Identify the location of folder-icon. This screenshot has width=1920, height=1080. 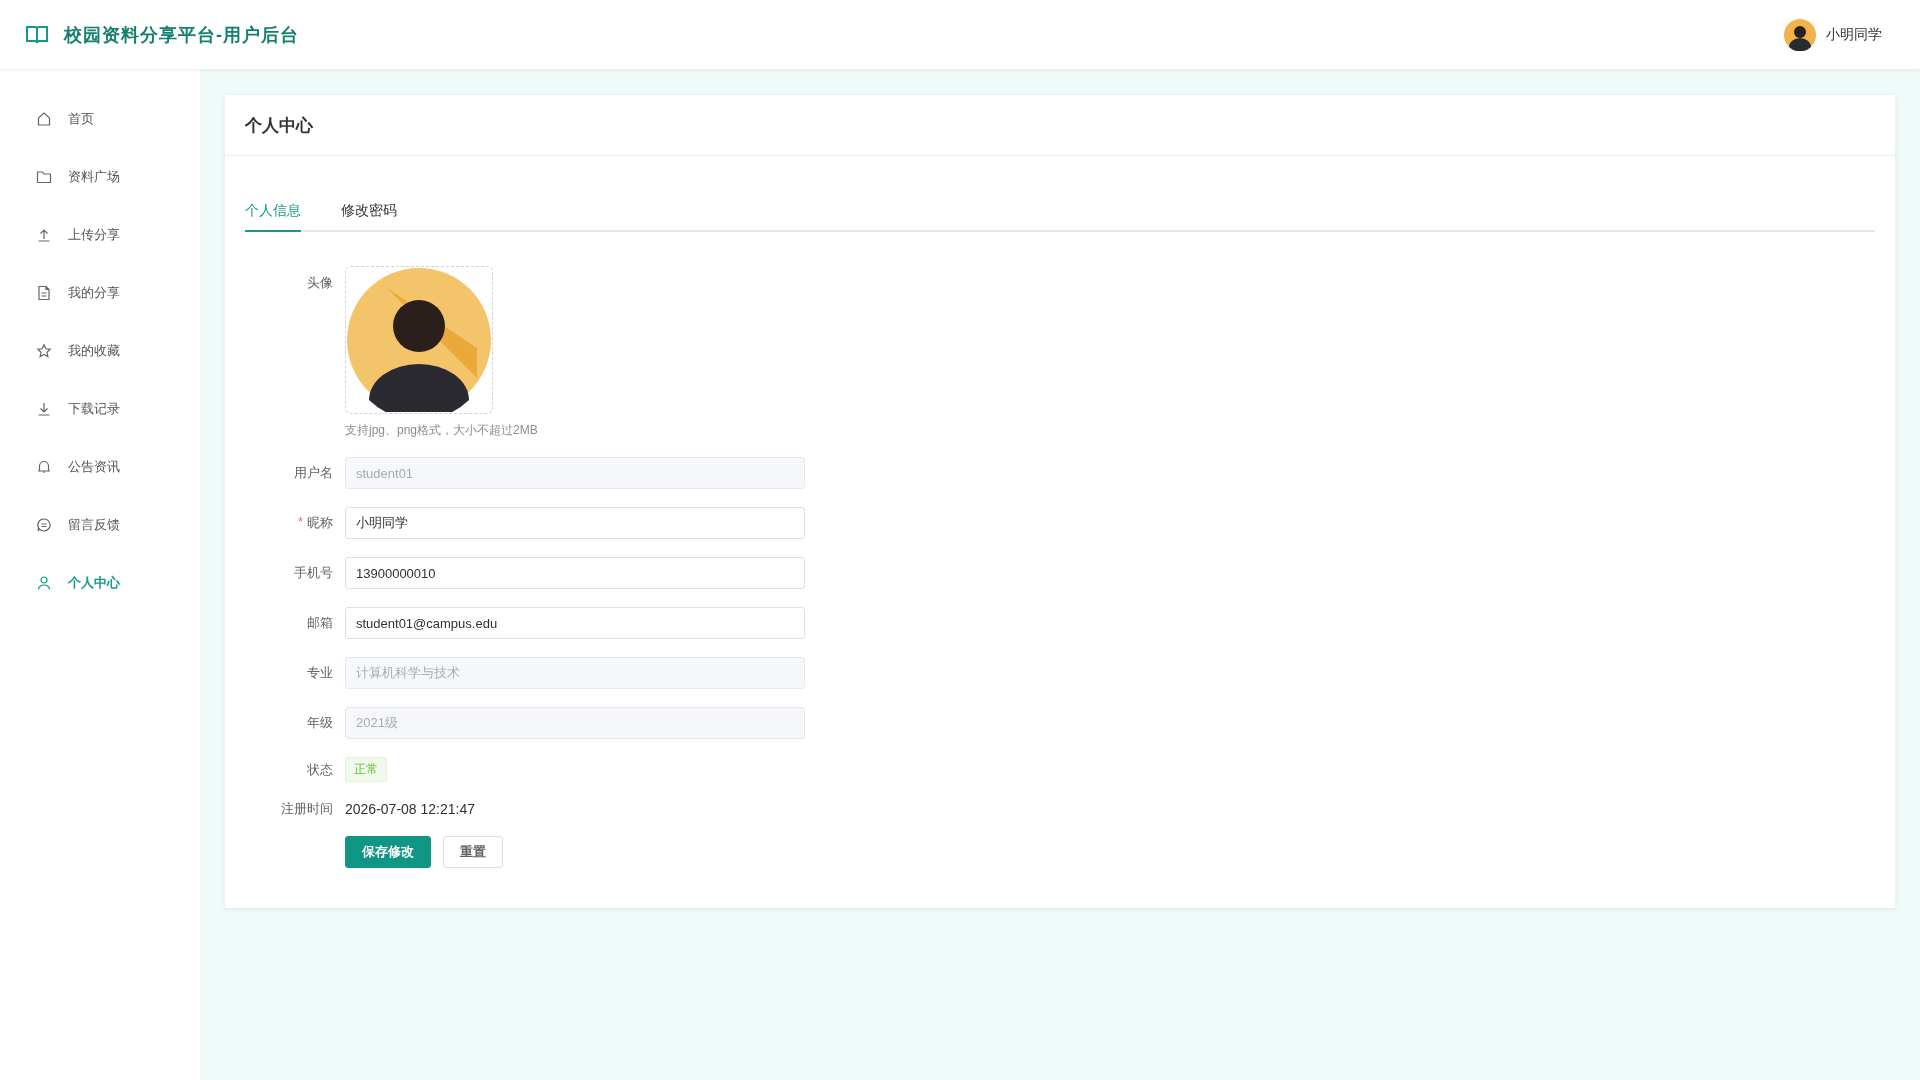
(44, 177).